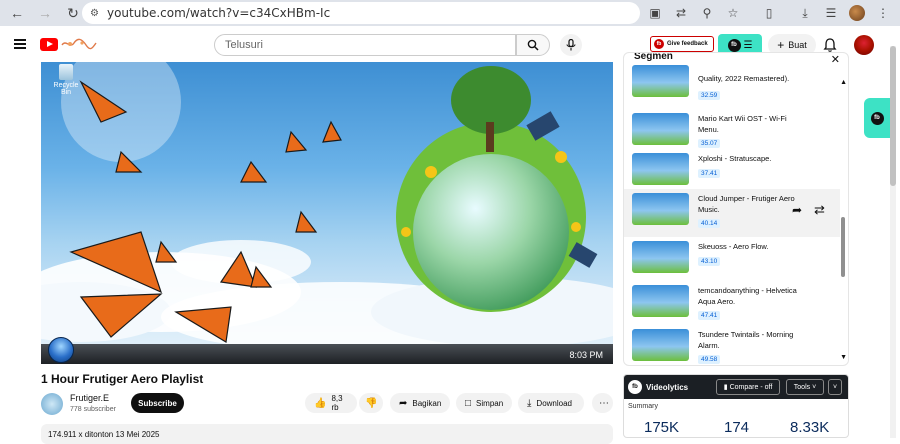  Describe the element at coordinates (61, 350) in the screenshot. I see `windows-start-orb-icon` at that location.